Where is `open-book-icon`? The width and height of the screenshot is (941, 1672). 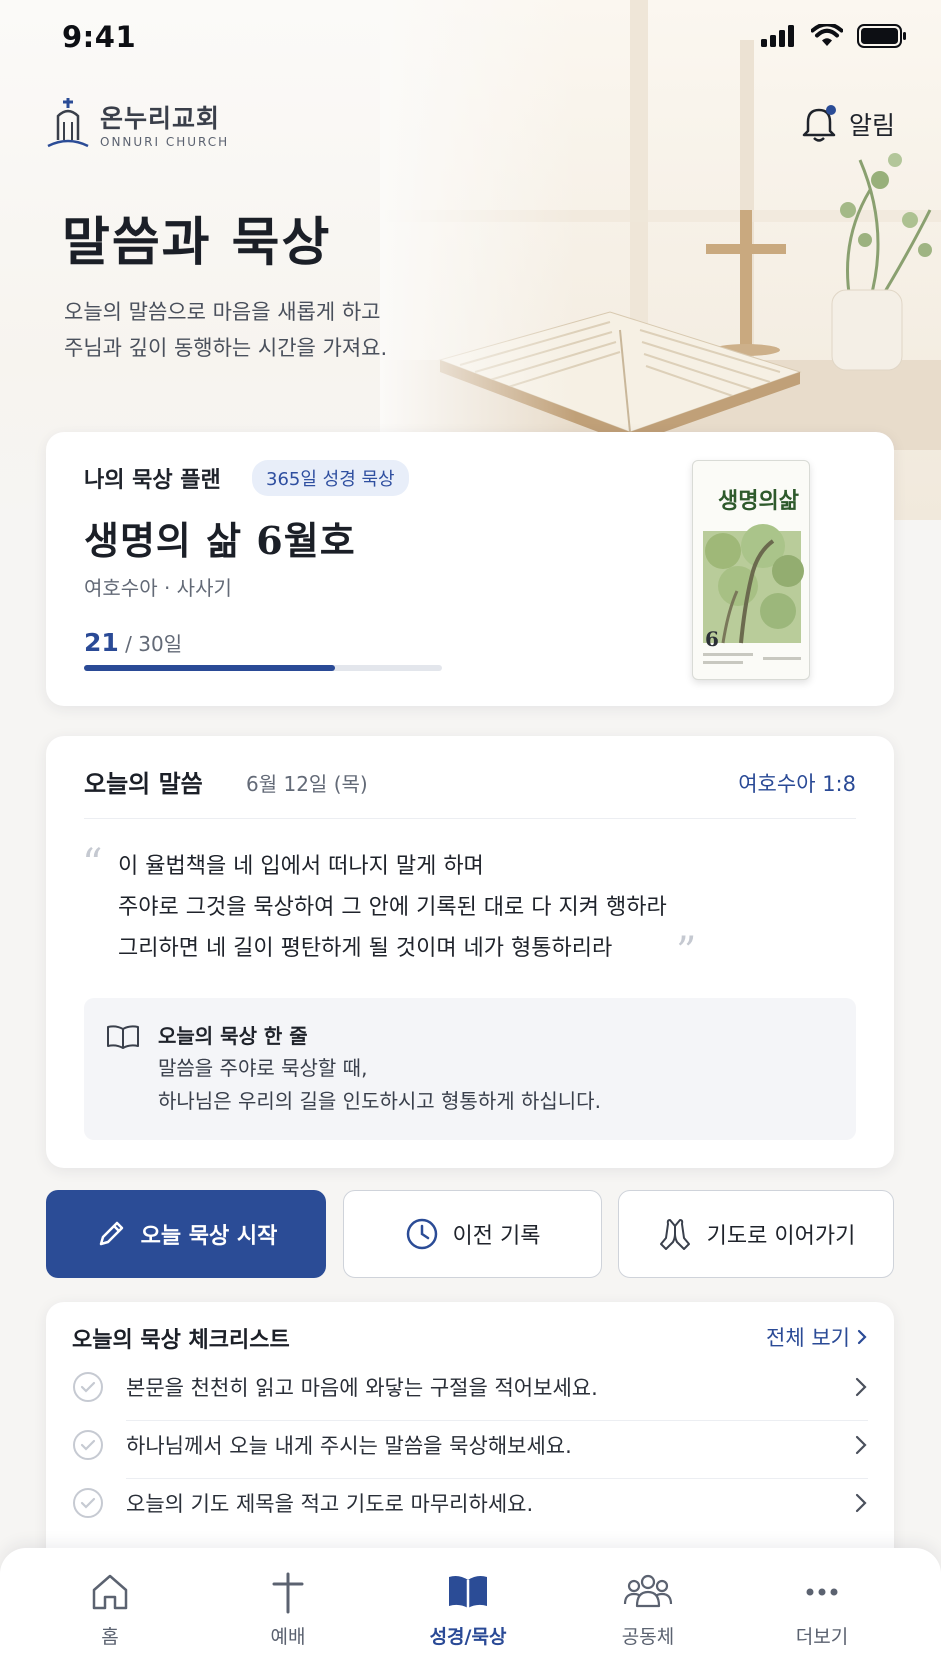
open-book-icon is located at coordinates (123, 1037).